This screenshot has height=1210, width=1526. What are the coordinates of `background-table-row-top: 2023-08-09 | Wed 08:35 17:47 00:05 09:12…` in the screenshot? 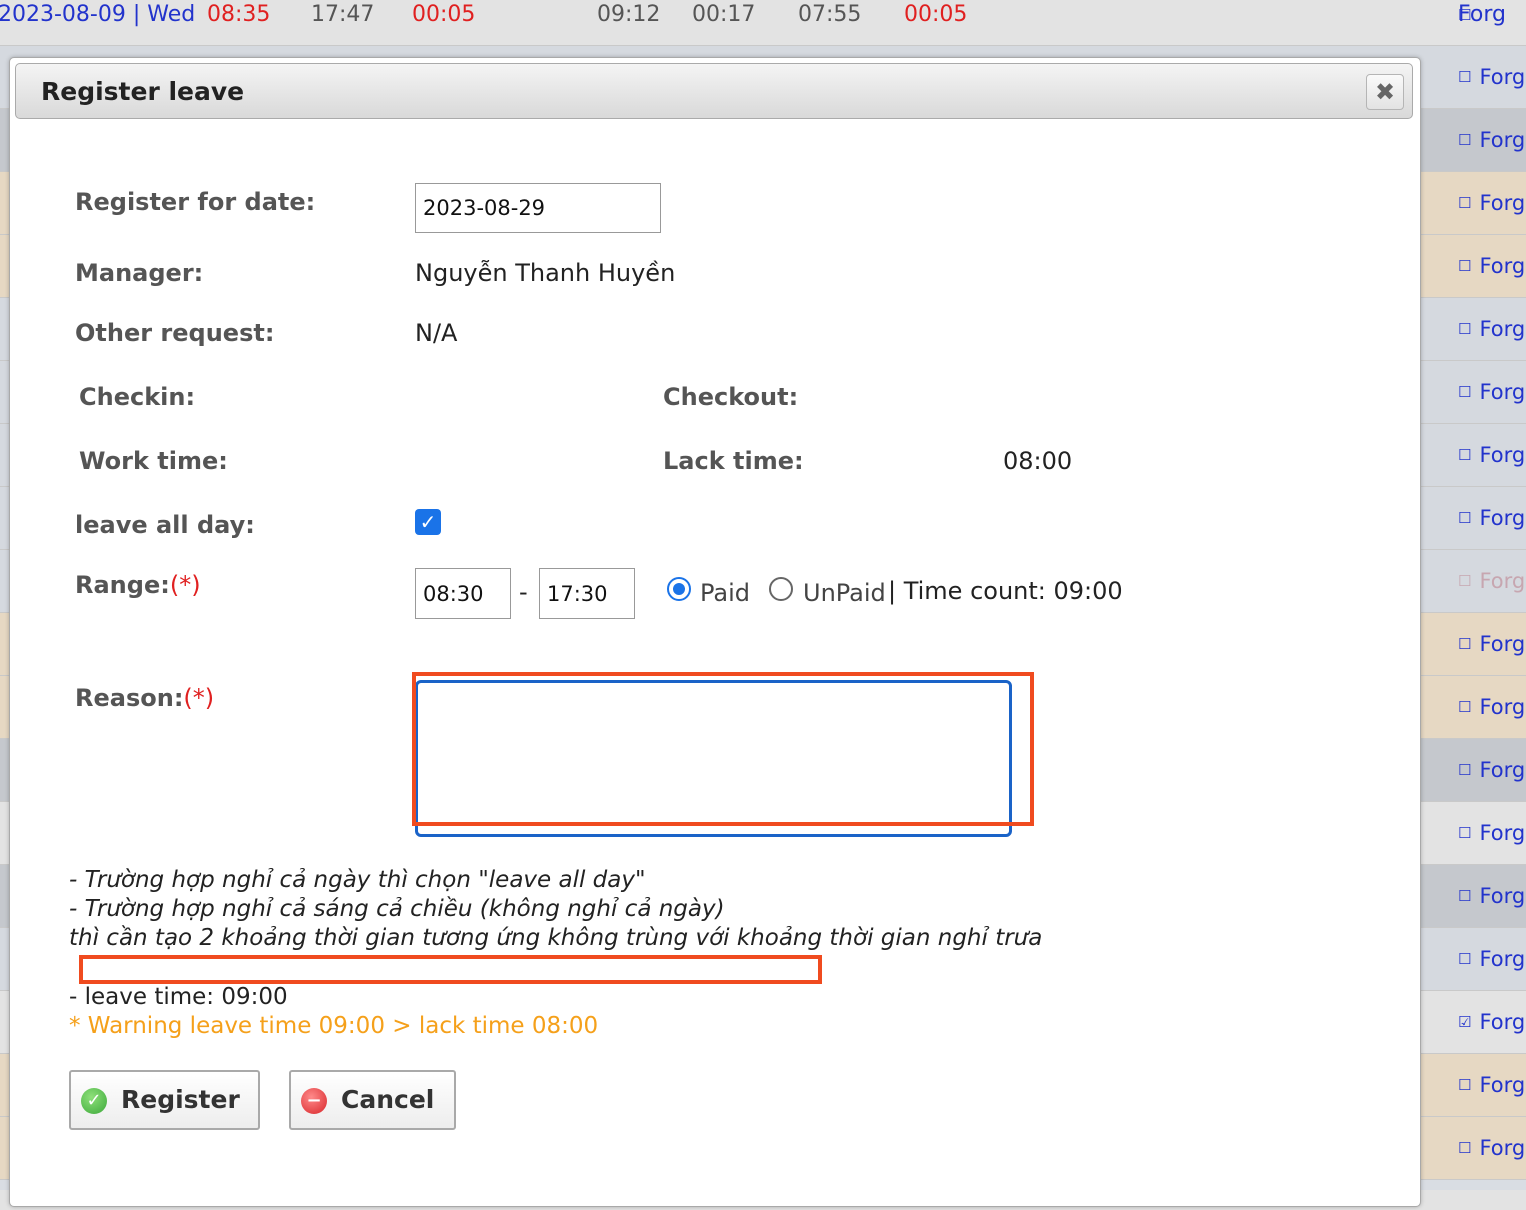 It's located at (763, 23).